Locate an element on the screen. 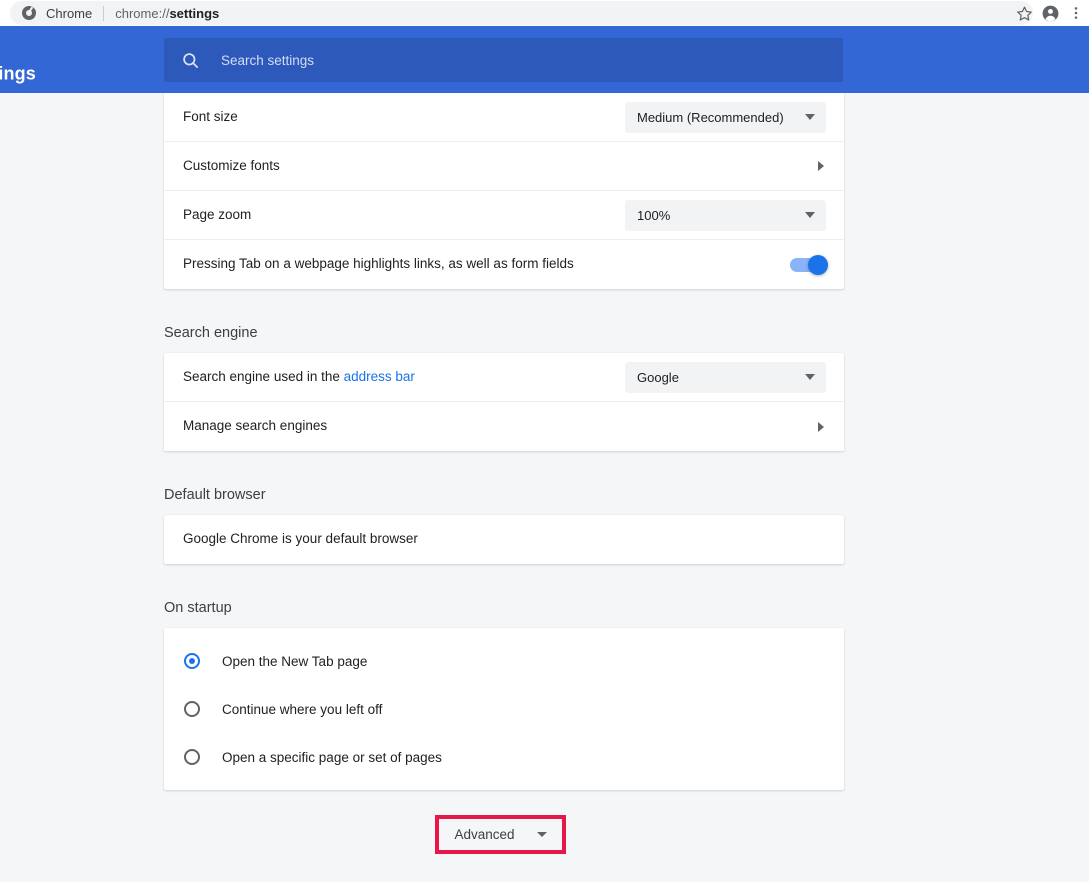 The height and width of the screenshot is (882, 1089). row-customize-fonts: Customize fonts is located at coordinates (504, 166).